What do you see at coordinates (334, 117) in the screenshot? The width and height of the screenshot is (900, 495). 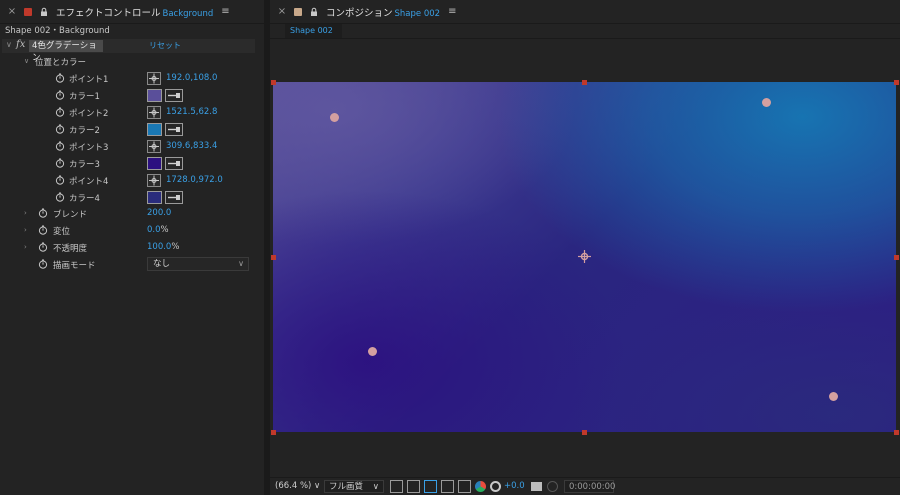 I see `point1-handle` at bounding box center [334, 117].